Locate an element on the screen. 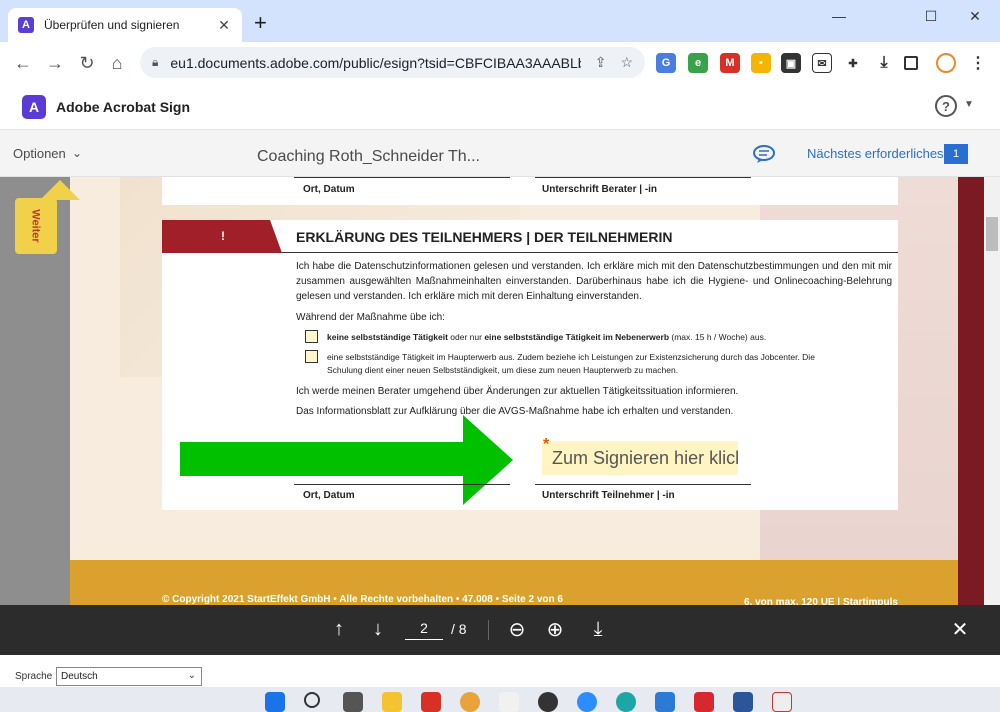 Image resolution: width=1000 pixels, height=712 pixels. chrome-taskbar-icon is located at coordinates (470, 702).